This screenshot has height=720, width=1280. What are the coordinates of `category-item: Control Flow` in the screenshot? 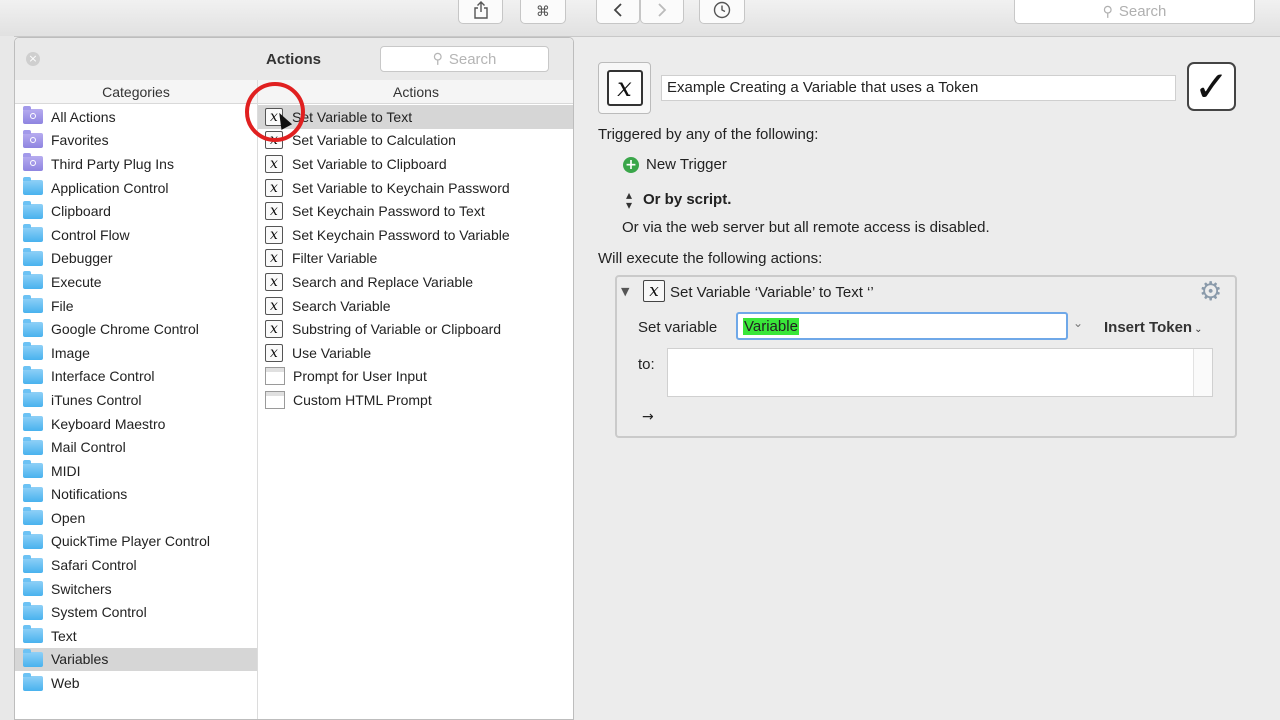 It's located at (136, 235).